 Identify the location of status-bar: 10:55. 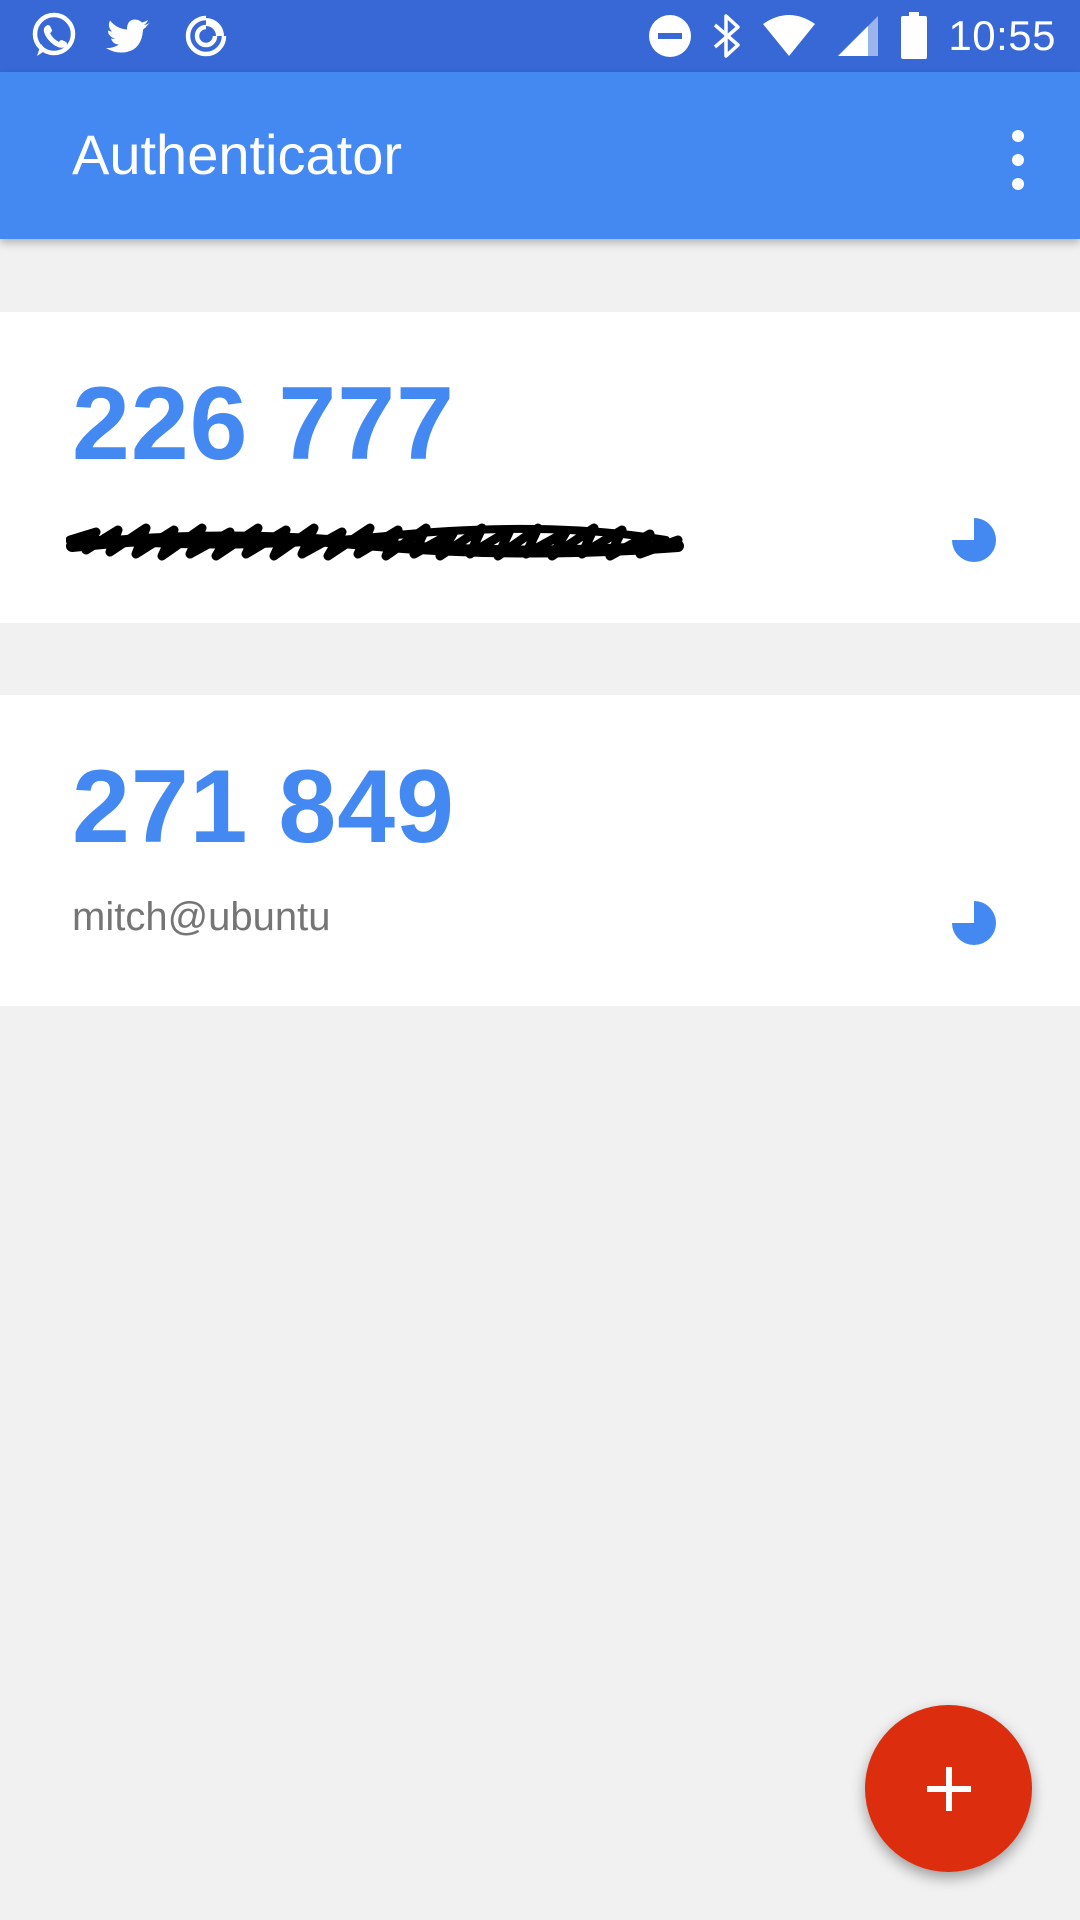
(540, 36).